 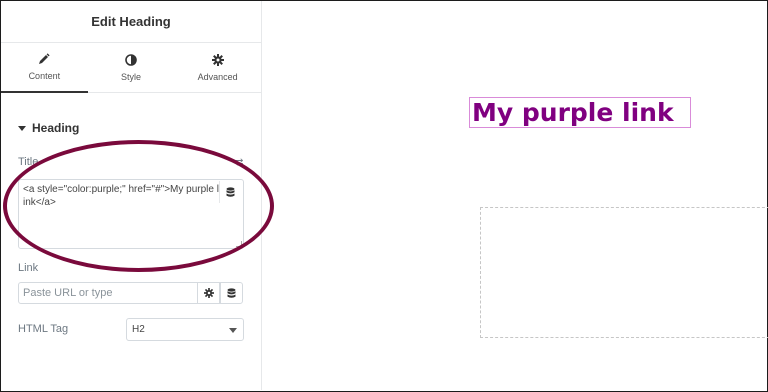 What do you see at coordinates (44, 58) in the screenshot?
I see `pencil-icon` at bounding box center [44, 58].